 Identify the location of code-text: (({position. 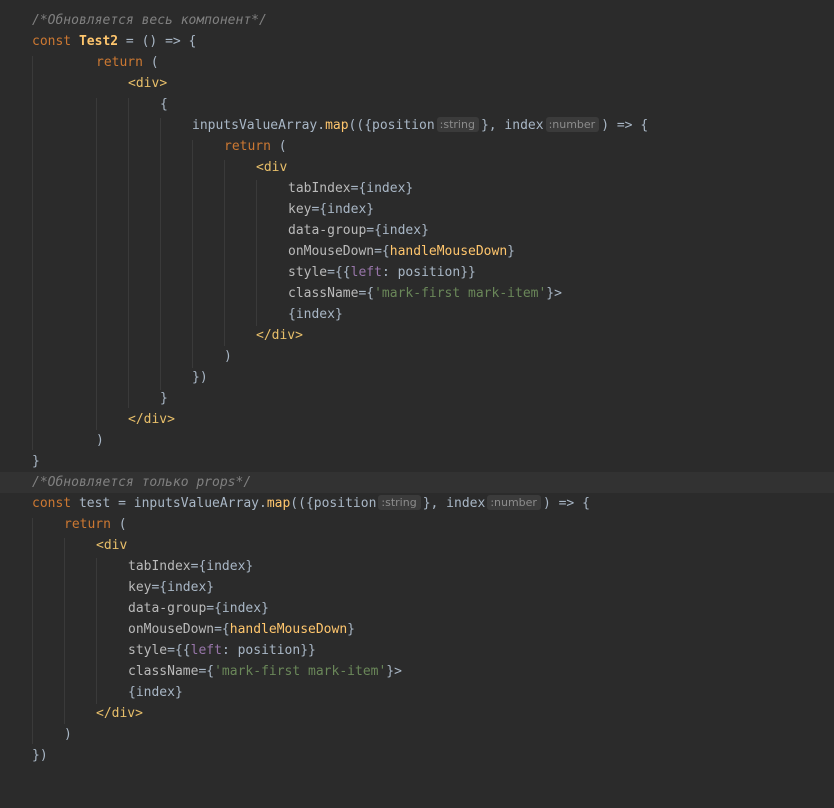
(333, 503).